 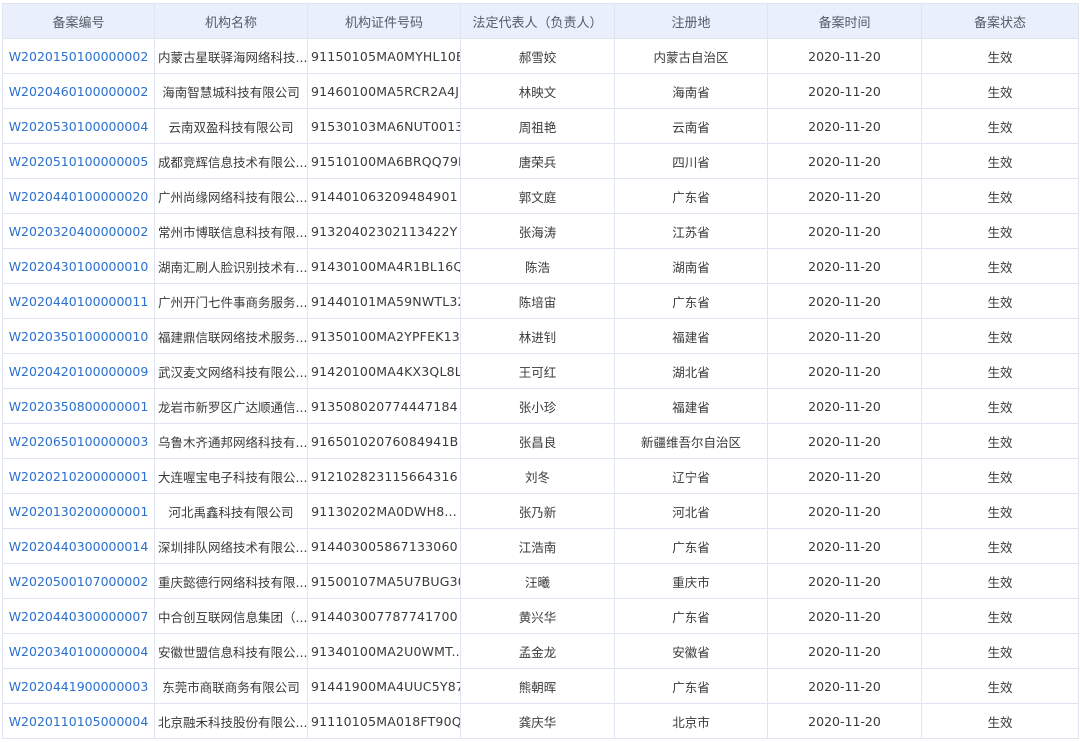 I want to click on legal-rep-cell: 张海涛, so click(x=537, y=231).